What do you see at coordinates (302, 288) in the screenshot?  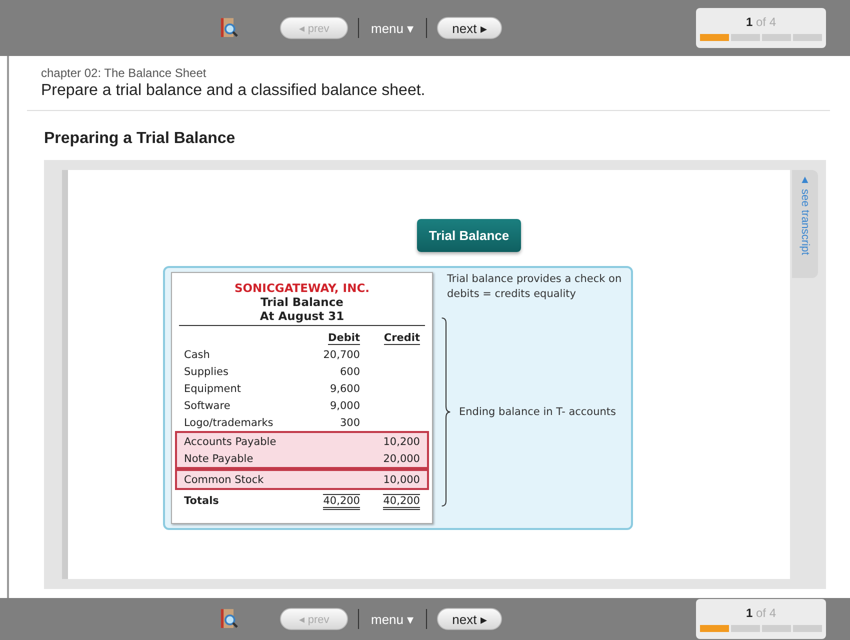 I see `company-name: SONICGATEWAY, INC.` at bounding box center [302, 288].